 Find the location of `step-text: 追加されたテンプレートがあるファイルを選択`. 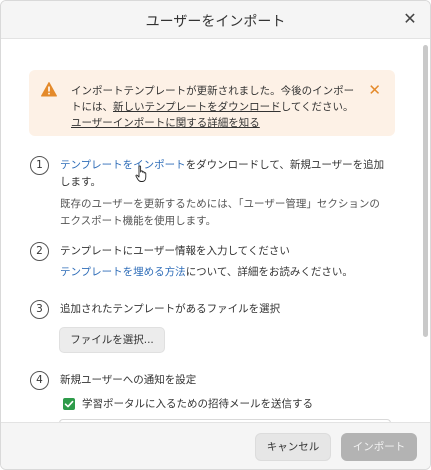

step-text: 追加されたテンプレートがあるファイルを選択 is located at coordinates (170, 309).